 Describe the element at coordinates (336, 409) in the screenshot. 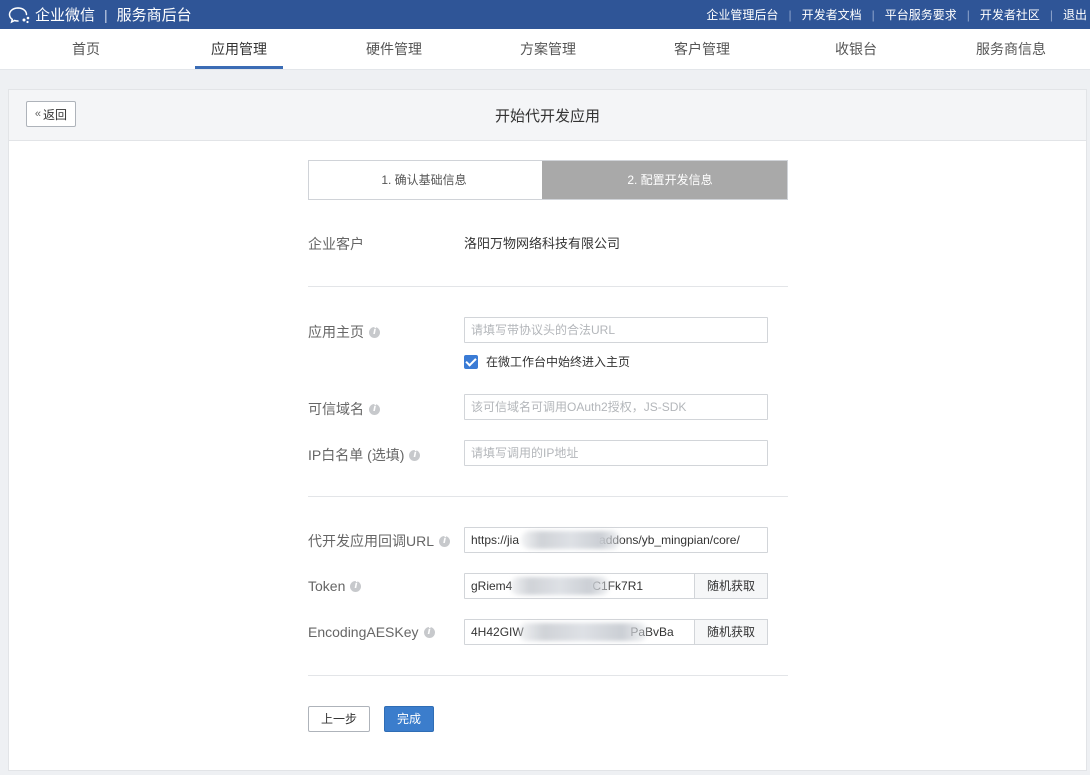

I see `trusted-domain-label-text: 可信域名` at that location.